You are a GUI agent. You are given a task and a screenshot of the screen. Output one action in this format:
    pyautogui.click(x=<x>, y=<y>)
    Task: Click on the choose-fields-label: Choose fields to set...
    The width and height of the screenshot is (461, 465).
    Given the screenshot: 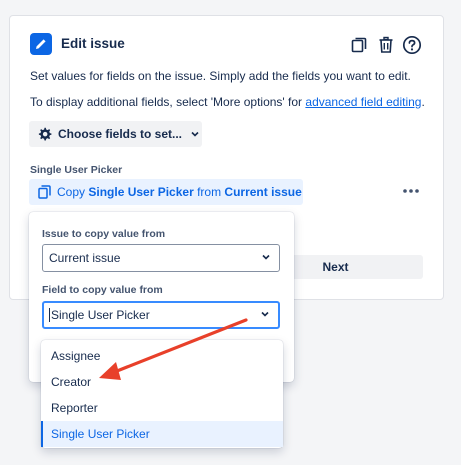 What is the action you would take?
    pyautogui.click(x=120, y=134)
    